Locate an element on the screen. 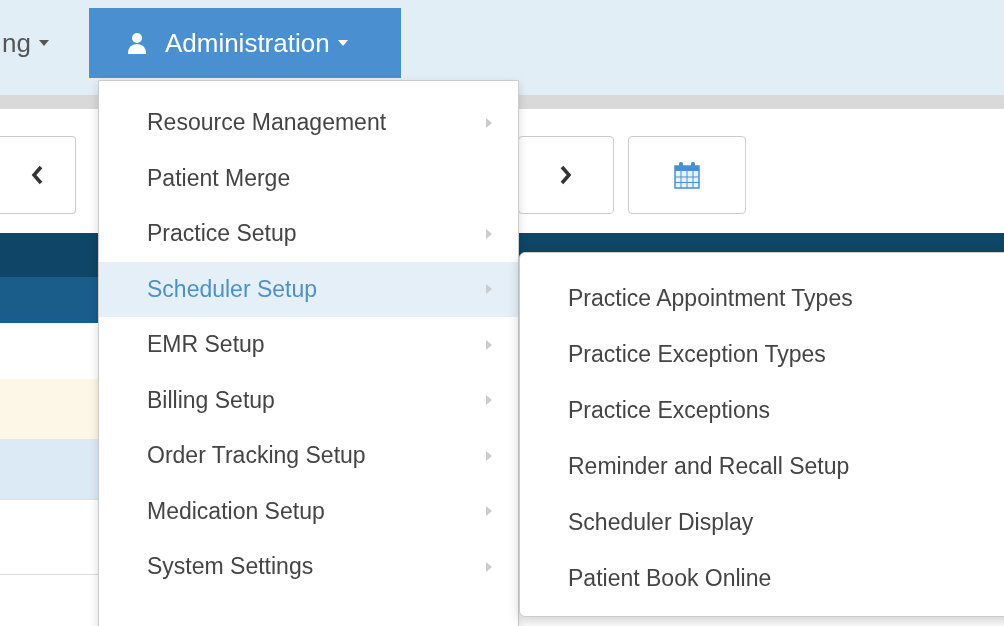 This screenshot has height=626, width=1004. calendar-button is located at coordinates (687, 175).